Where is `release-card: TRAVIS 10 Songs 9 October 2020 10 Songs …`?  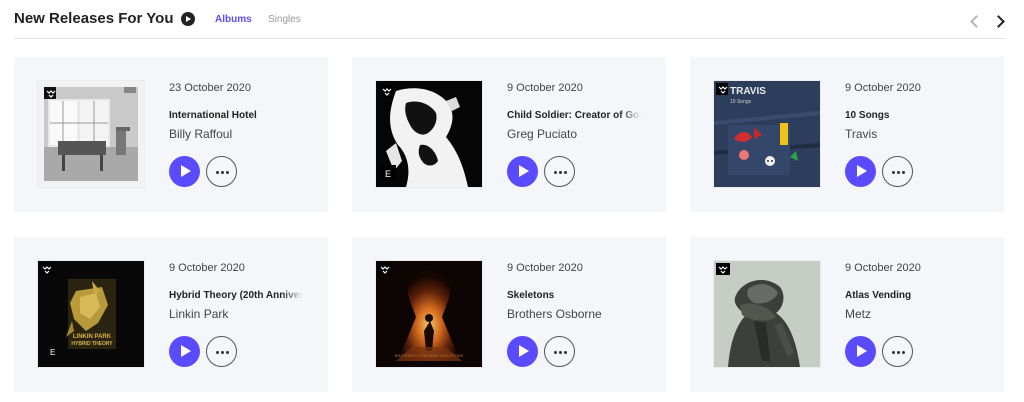 release-card: TRAVIS 10 Songs 9 October 2020 10 Songs … is located at coordinates (847, 134).